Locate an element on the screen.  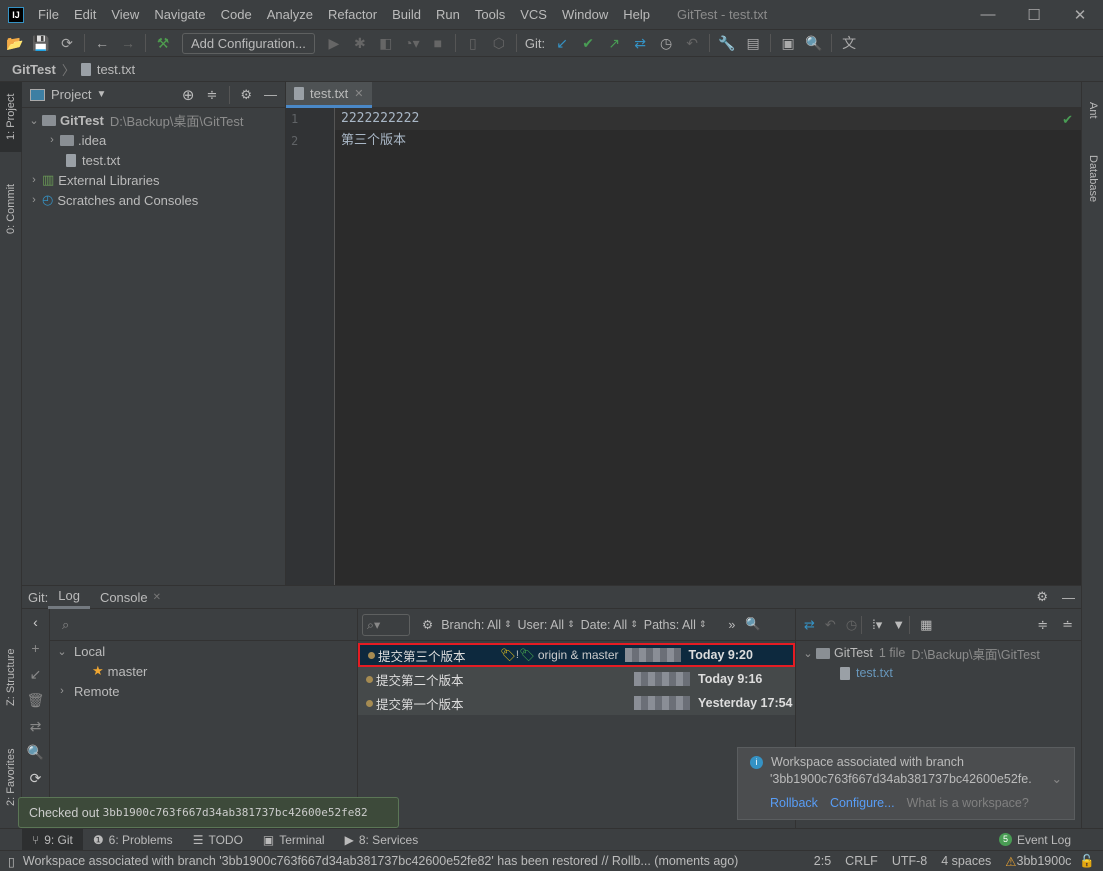
collapse-left-icon: ‹ is located at coordinates (35, 622).